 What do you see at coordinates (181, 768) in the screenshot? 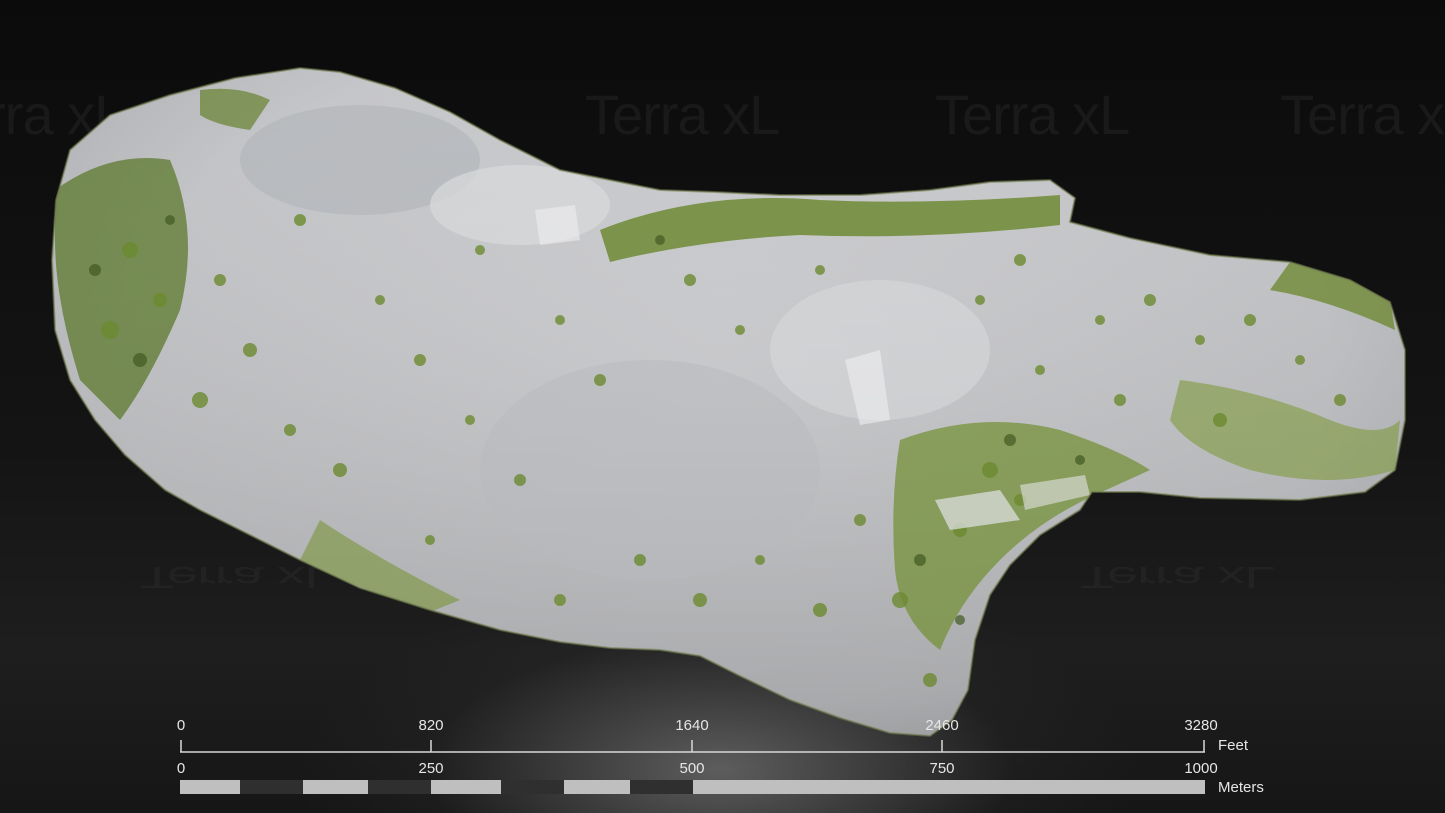
I see `meters-tick-label: 0` at bounding box center [181, 768].